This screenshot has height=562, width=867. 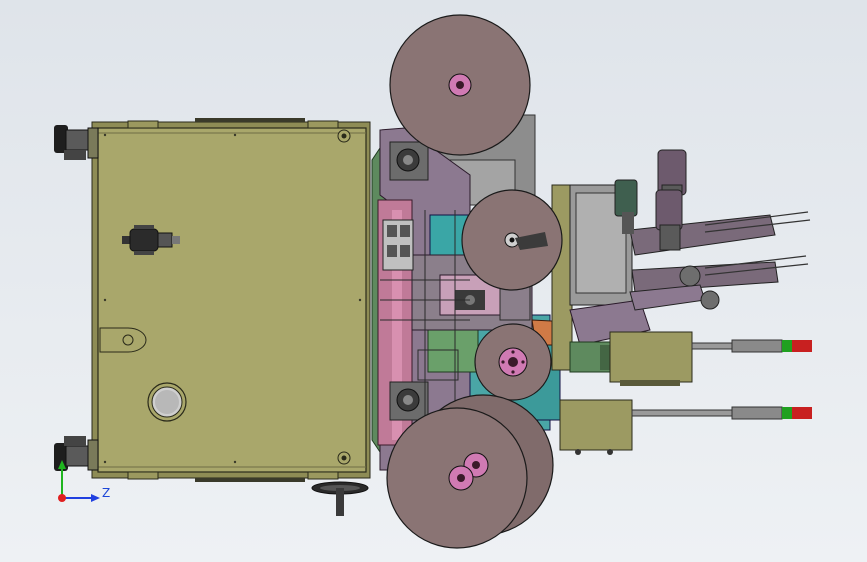 What do you see at coordinates (106, 493) in the screenshot?
I see `axis-z-label: Z` at bounding box center [106, 493].